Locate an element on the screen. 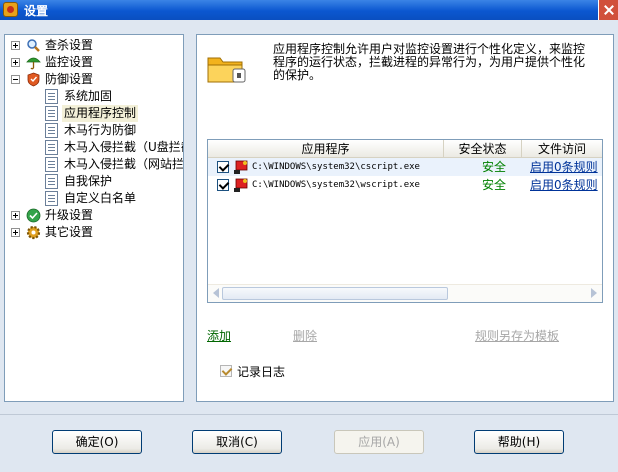 This screenshot has width=618, height=472. log-checkbox is located at coordinates (226, 371).